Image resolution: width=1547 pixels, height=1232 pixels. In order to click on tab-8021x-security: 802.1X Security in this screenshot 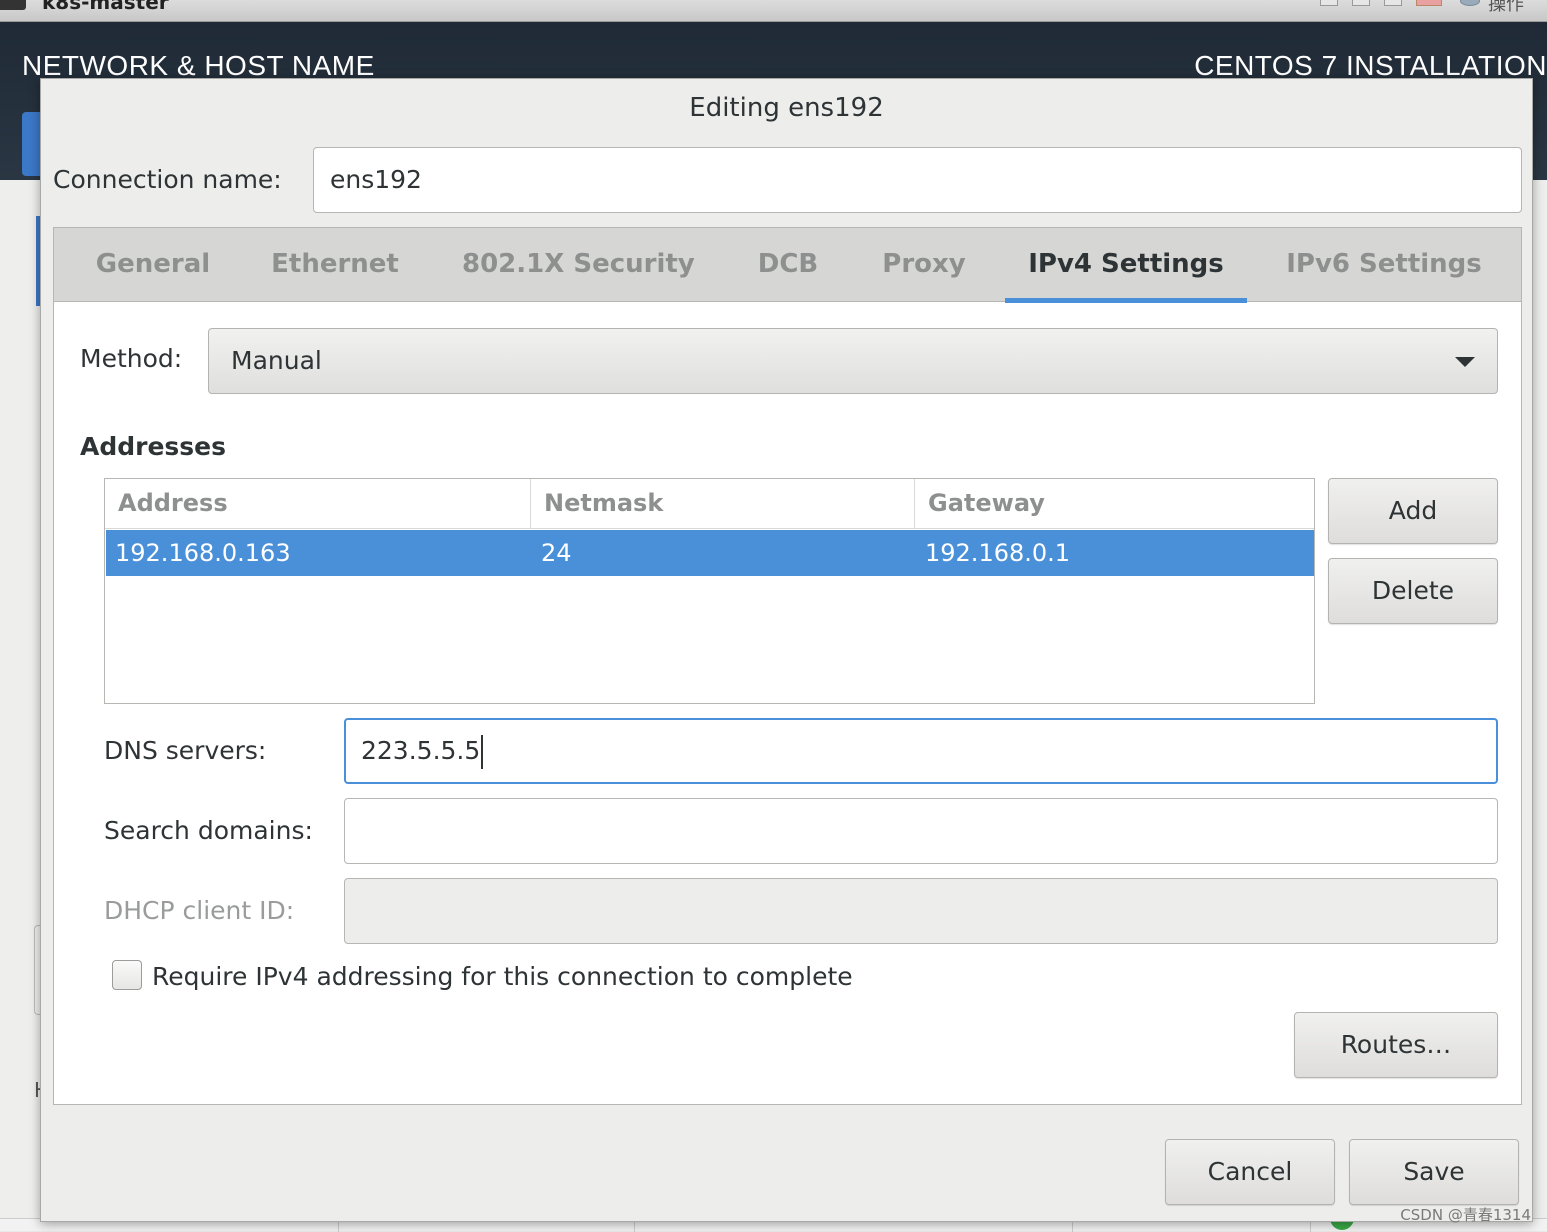, I will do `click(578, 265)`.